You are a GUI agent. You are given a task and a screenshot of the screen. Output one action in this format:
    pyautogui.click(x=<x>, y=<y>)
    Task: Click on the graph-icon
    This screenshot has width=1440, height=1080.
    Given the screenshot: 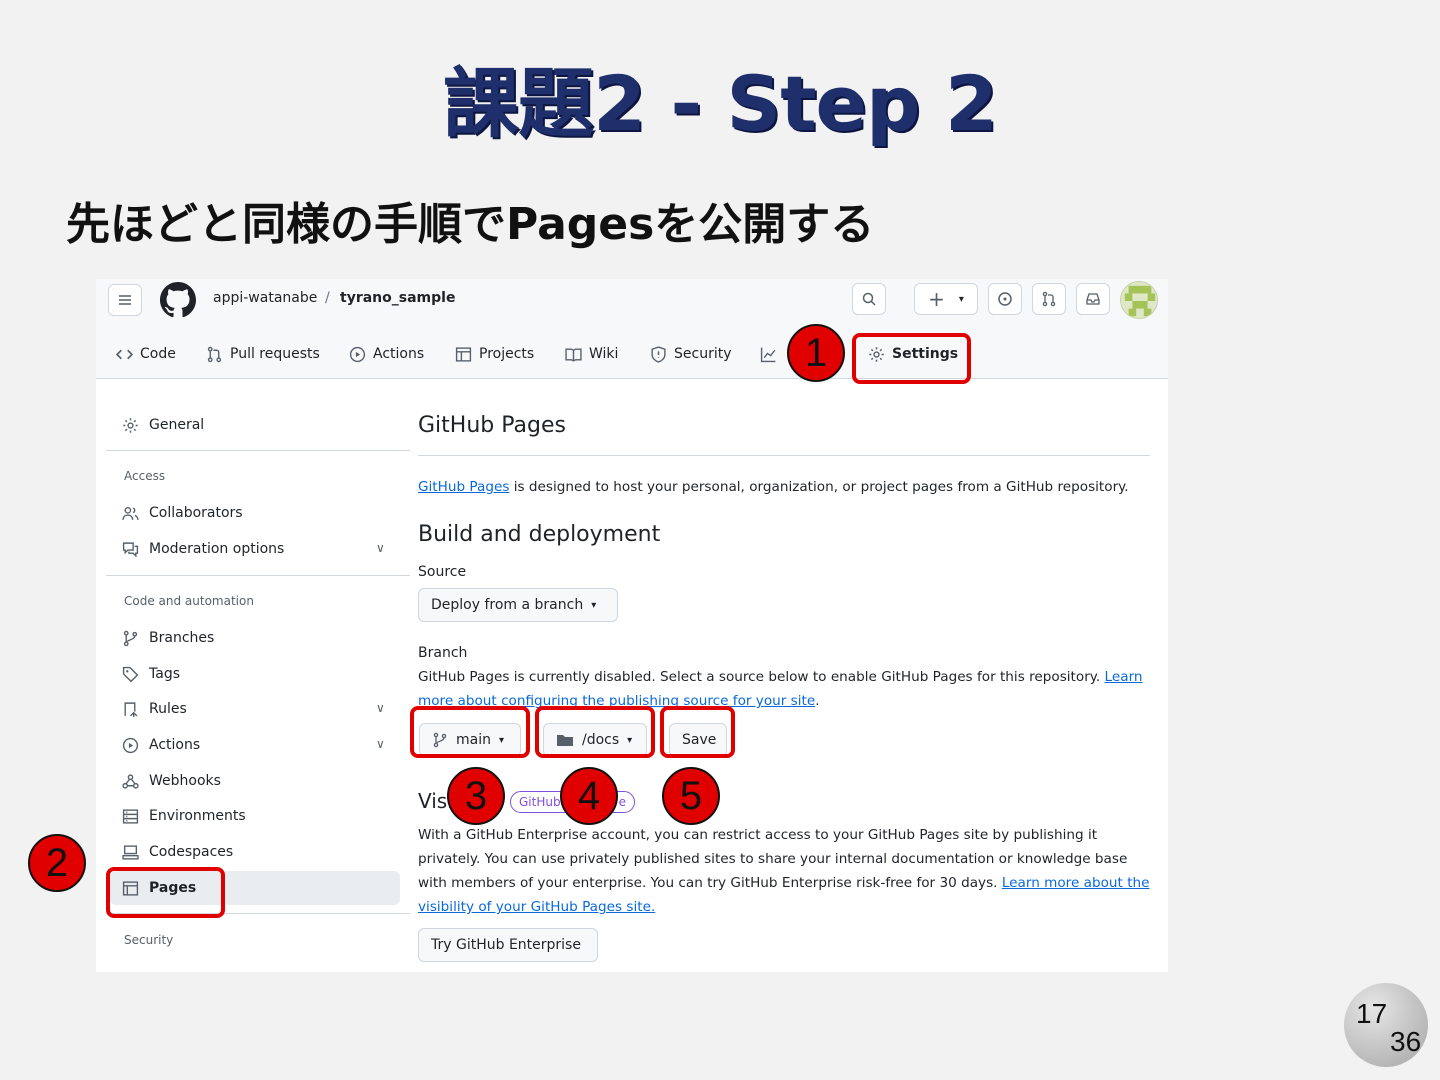 What is the action you would take?
    pyautogui.click(x=768, y=354)
    